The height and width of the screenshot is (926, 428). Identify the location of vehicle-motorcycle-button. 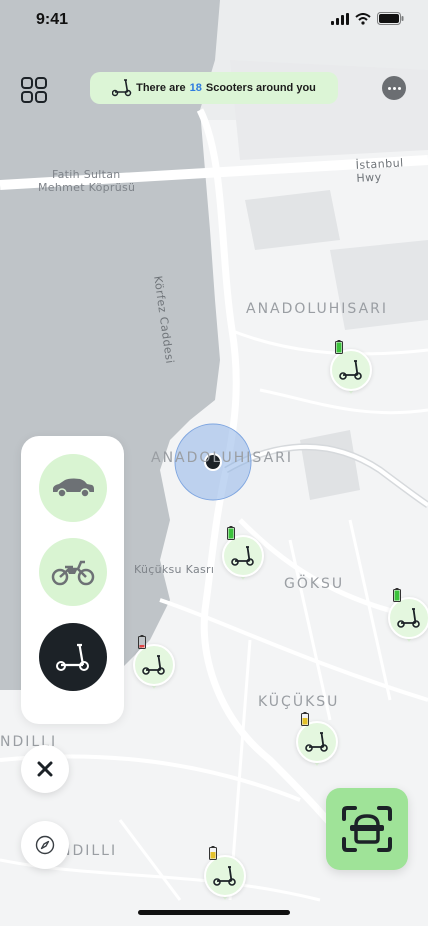
(73, 572).